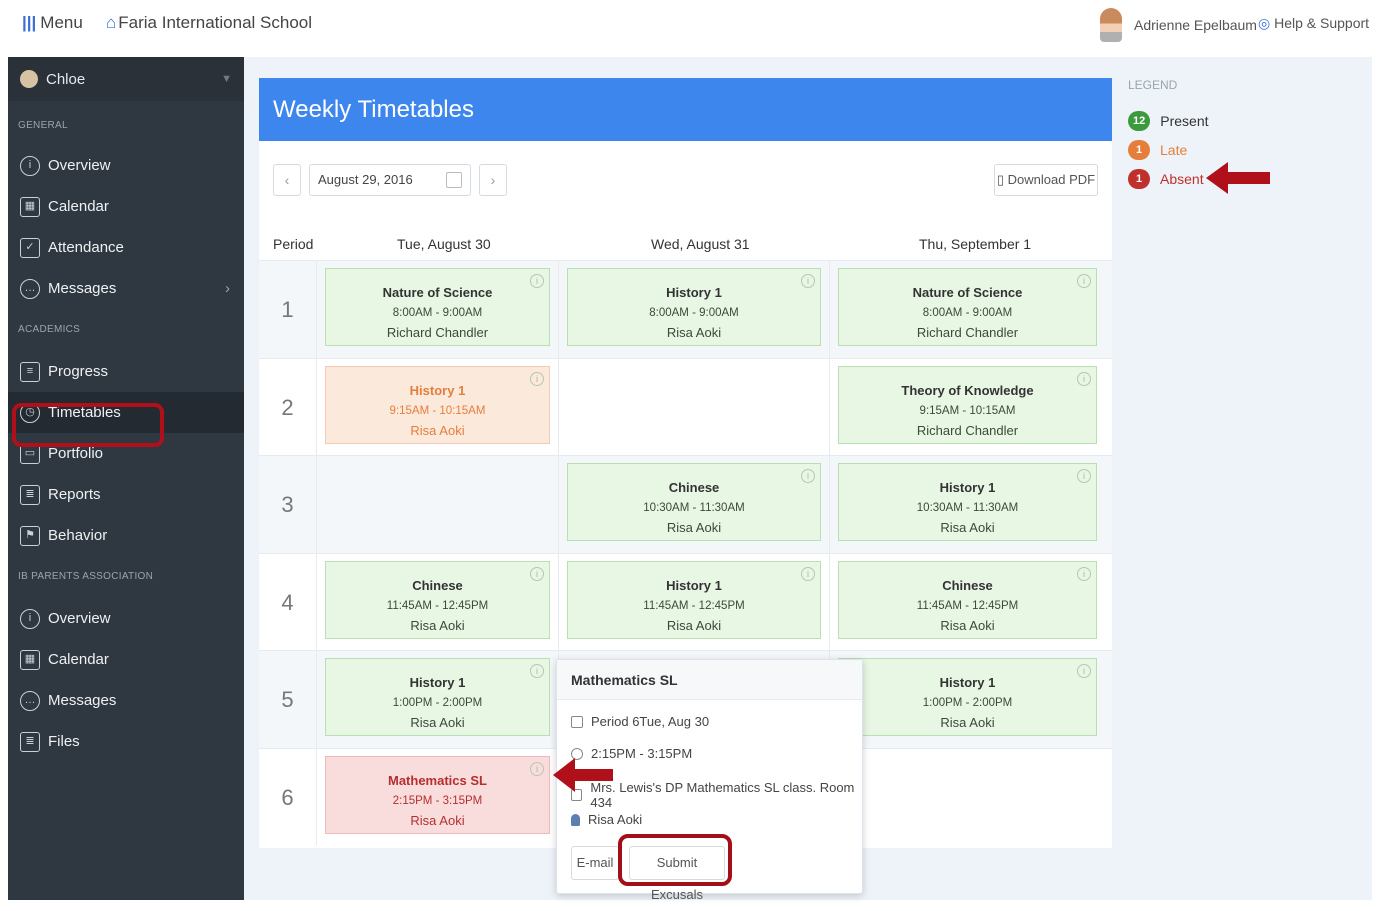 The image size is (1378, 911). Describe the element at coordinates (390, 180) in the screenshot. I see `date-picker: August 29, 2016` at that location.